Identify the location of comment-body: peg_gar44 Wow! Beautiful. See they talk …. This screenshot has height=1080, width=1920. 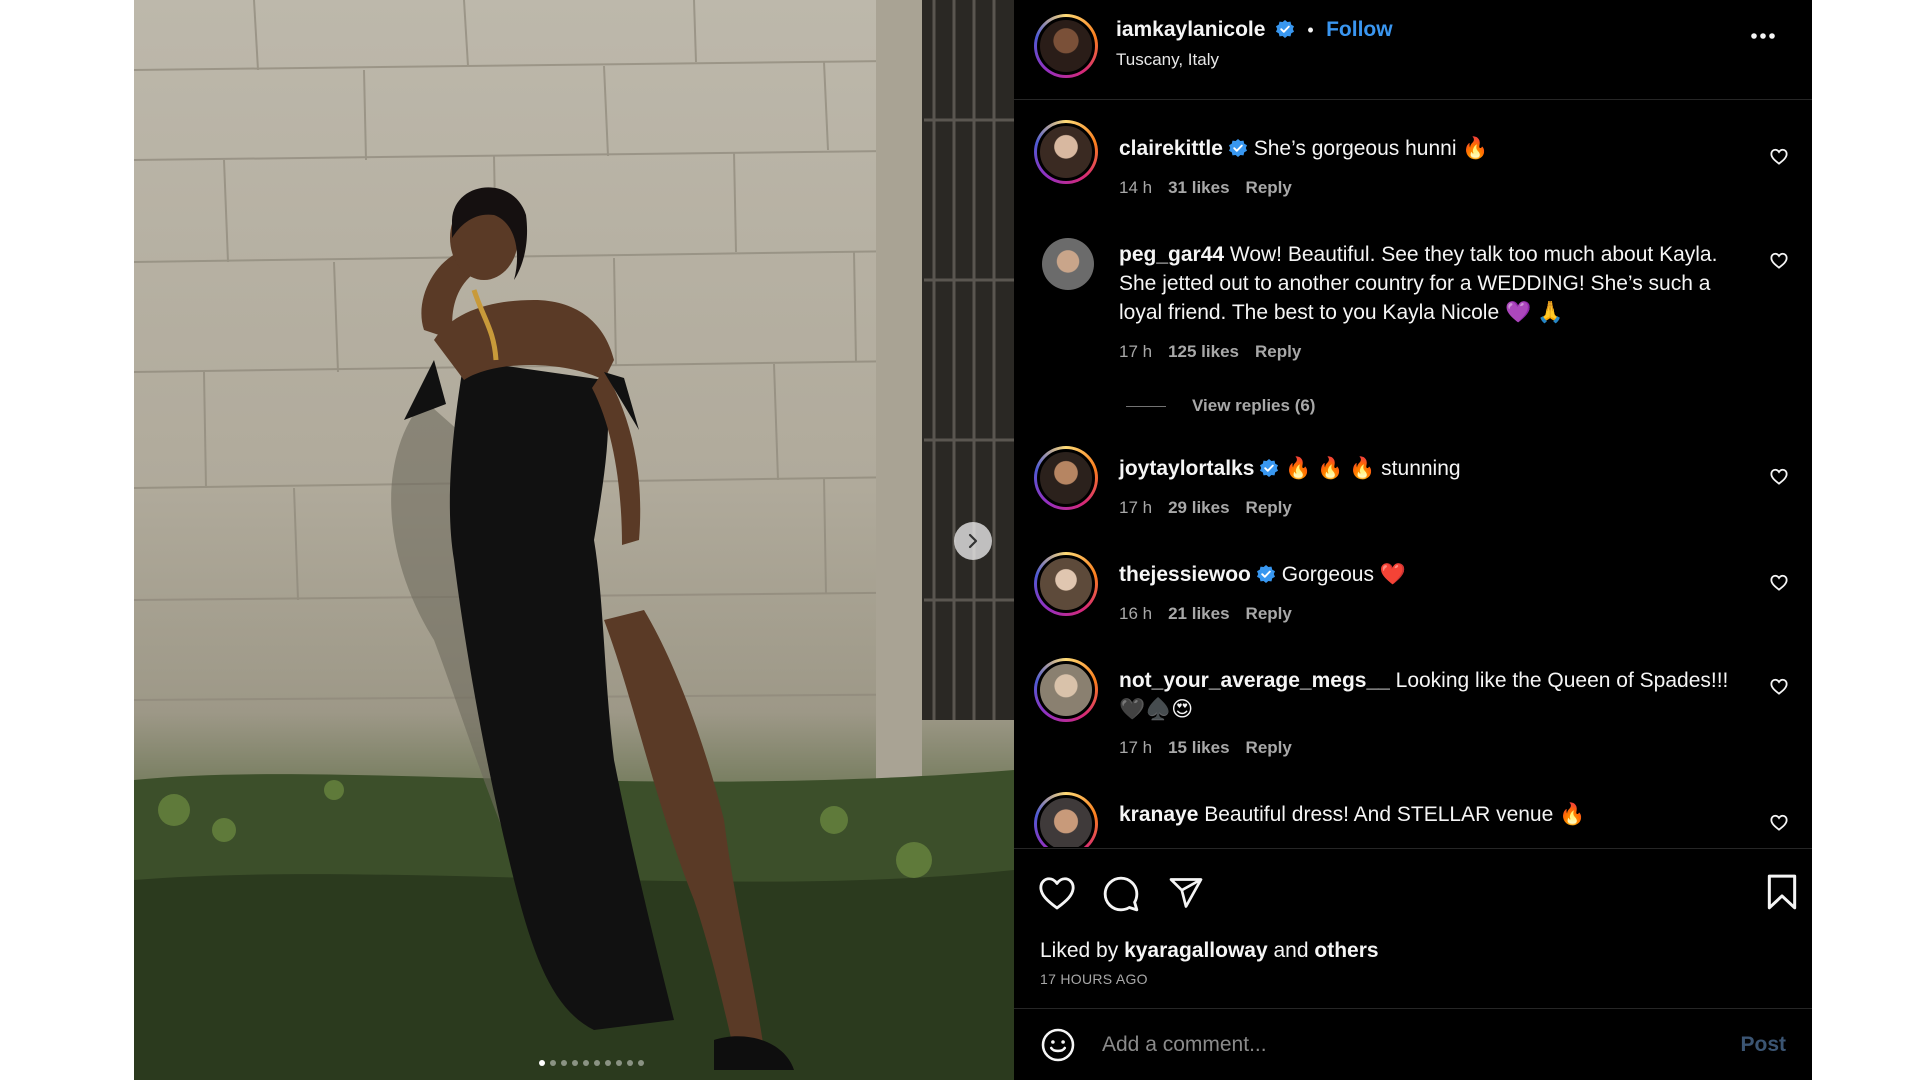
(1429, 283).